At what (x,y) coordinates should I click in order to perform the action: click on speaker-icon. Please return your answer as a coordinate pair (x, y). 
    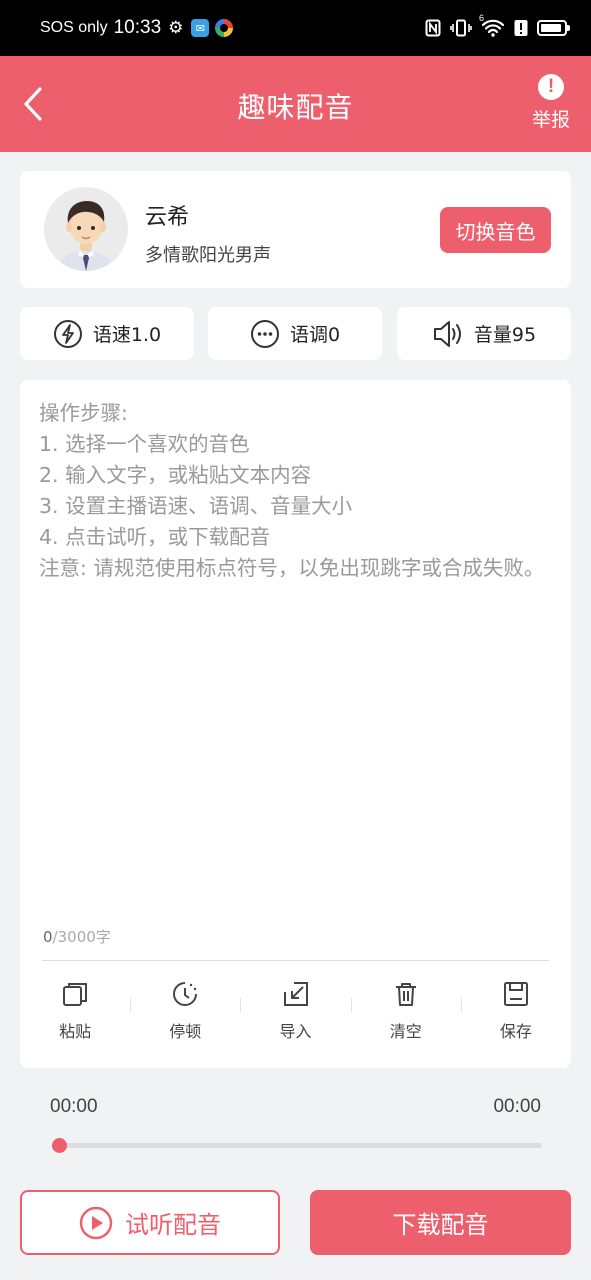
    Looking at the image, I should click on (447, 333).